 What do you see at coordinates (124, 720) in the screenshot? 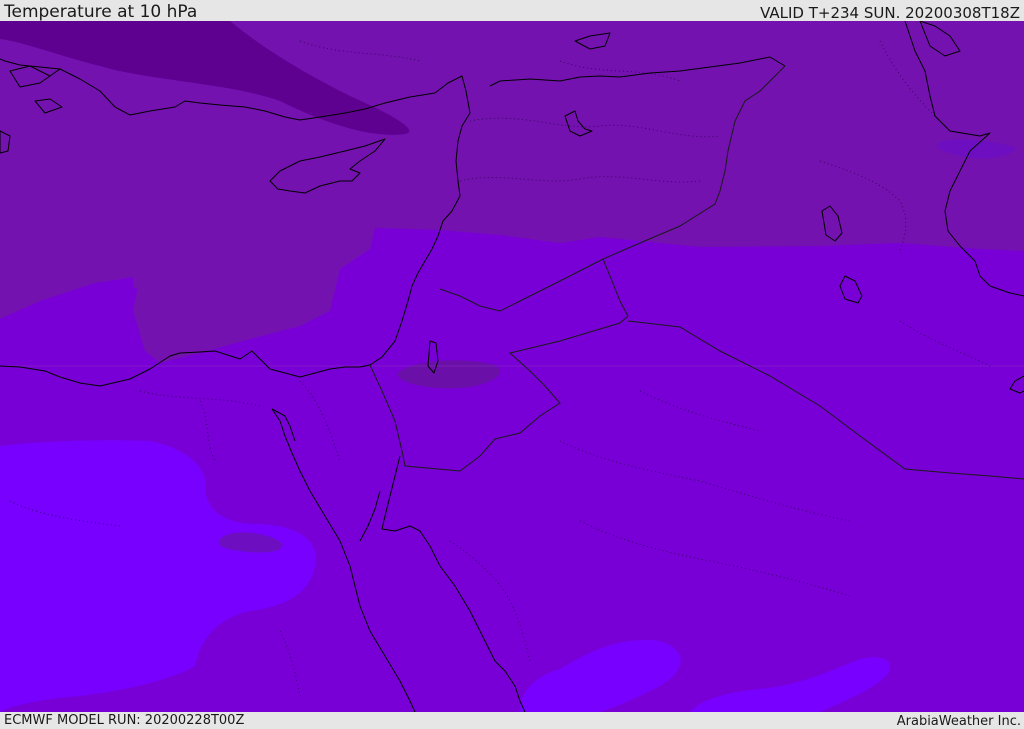
I see `model-run-label: ECMWF MODEL RUN: 20200228T00Z` at bounding box center [124, 720].